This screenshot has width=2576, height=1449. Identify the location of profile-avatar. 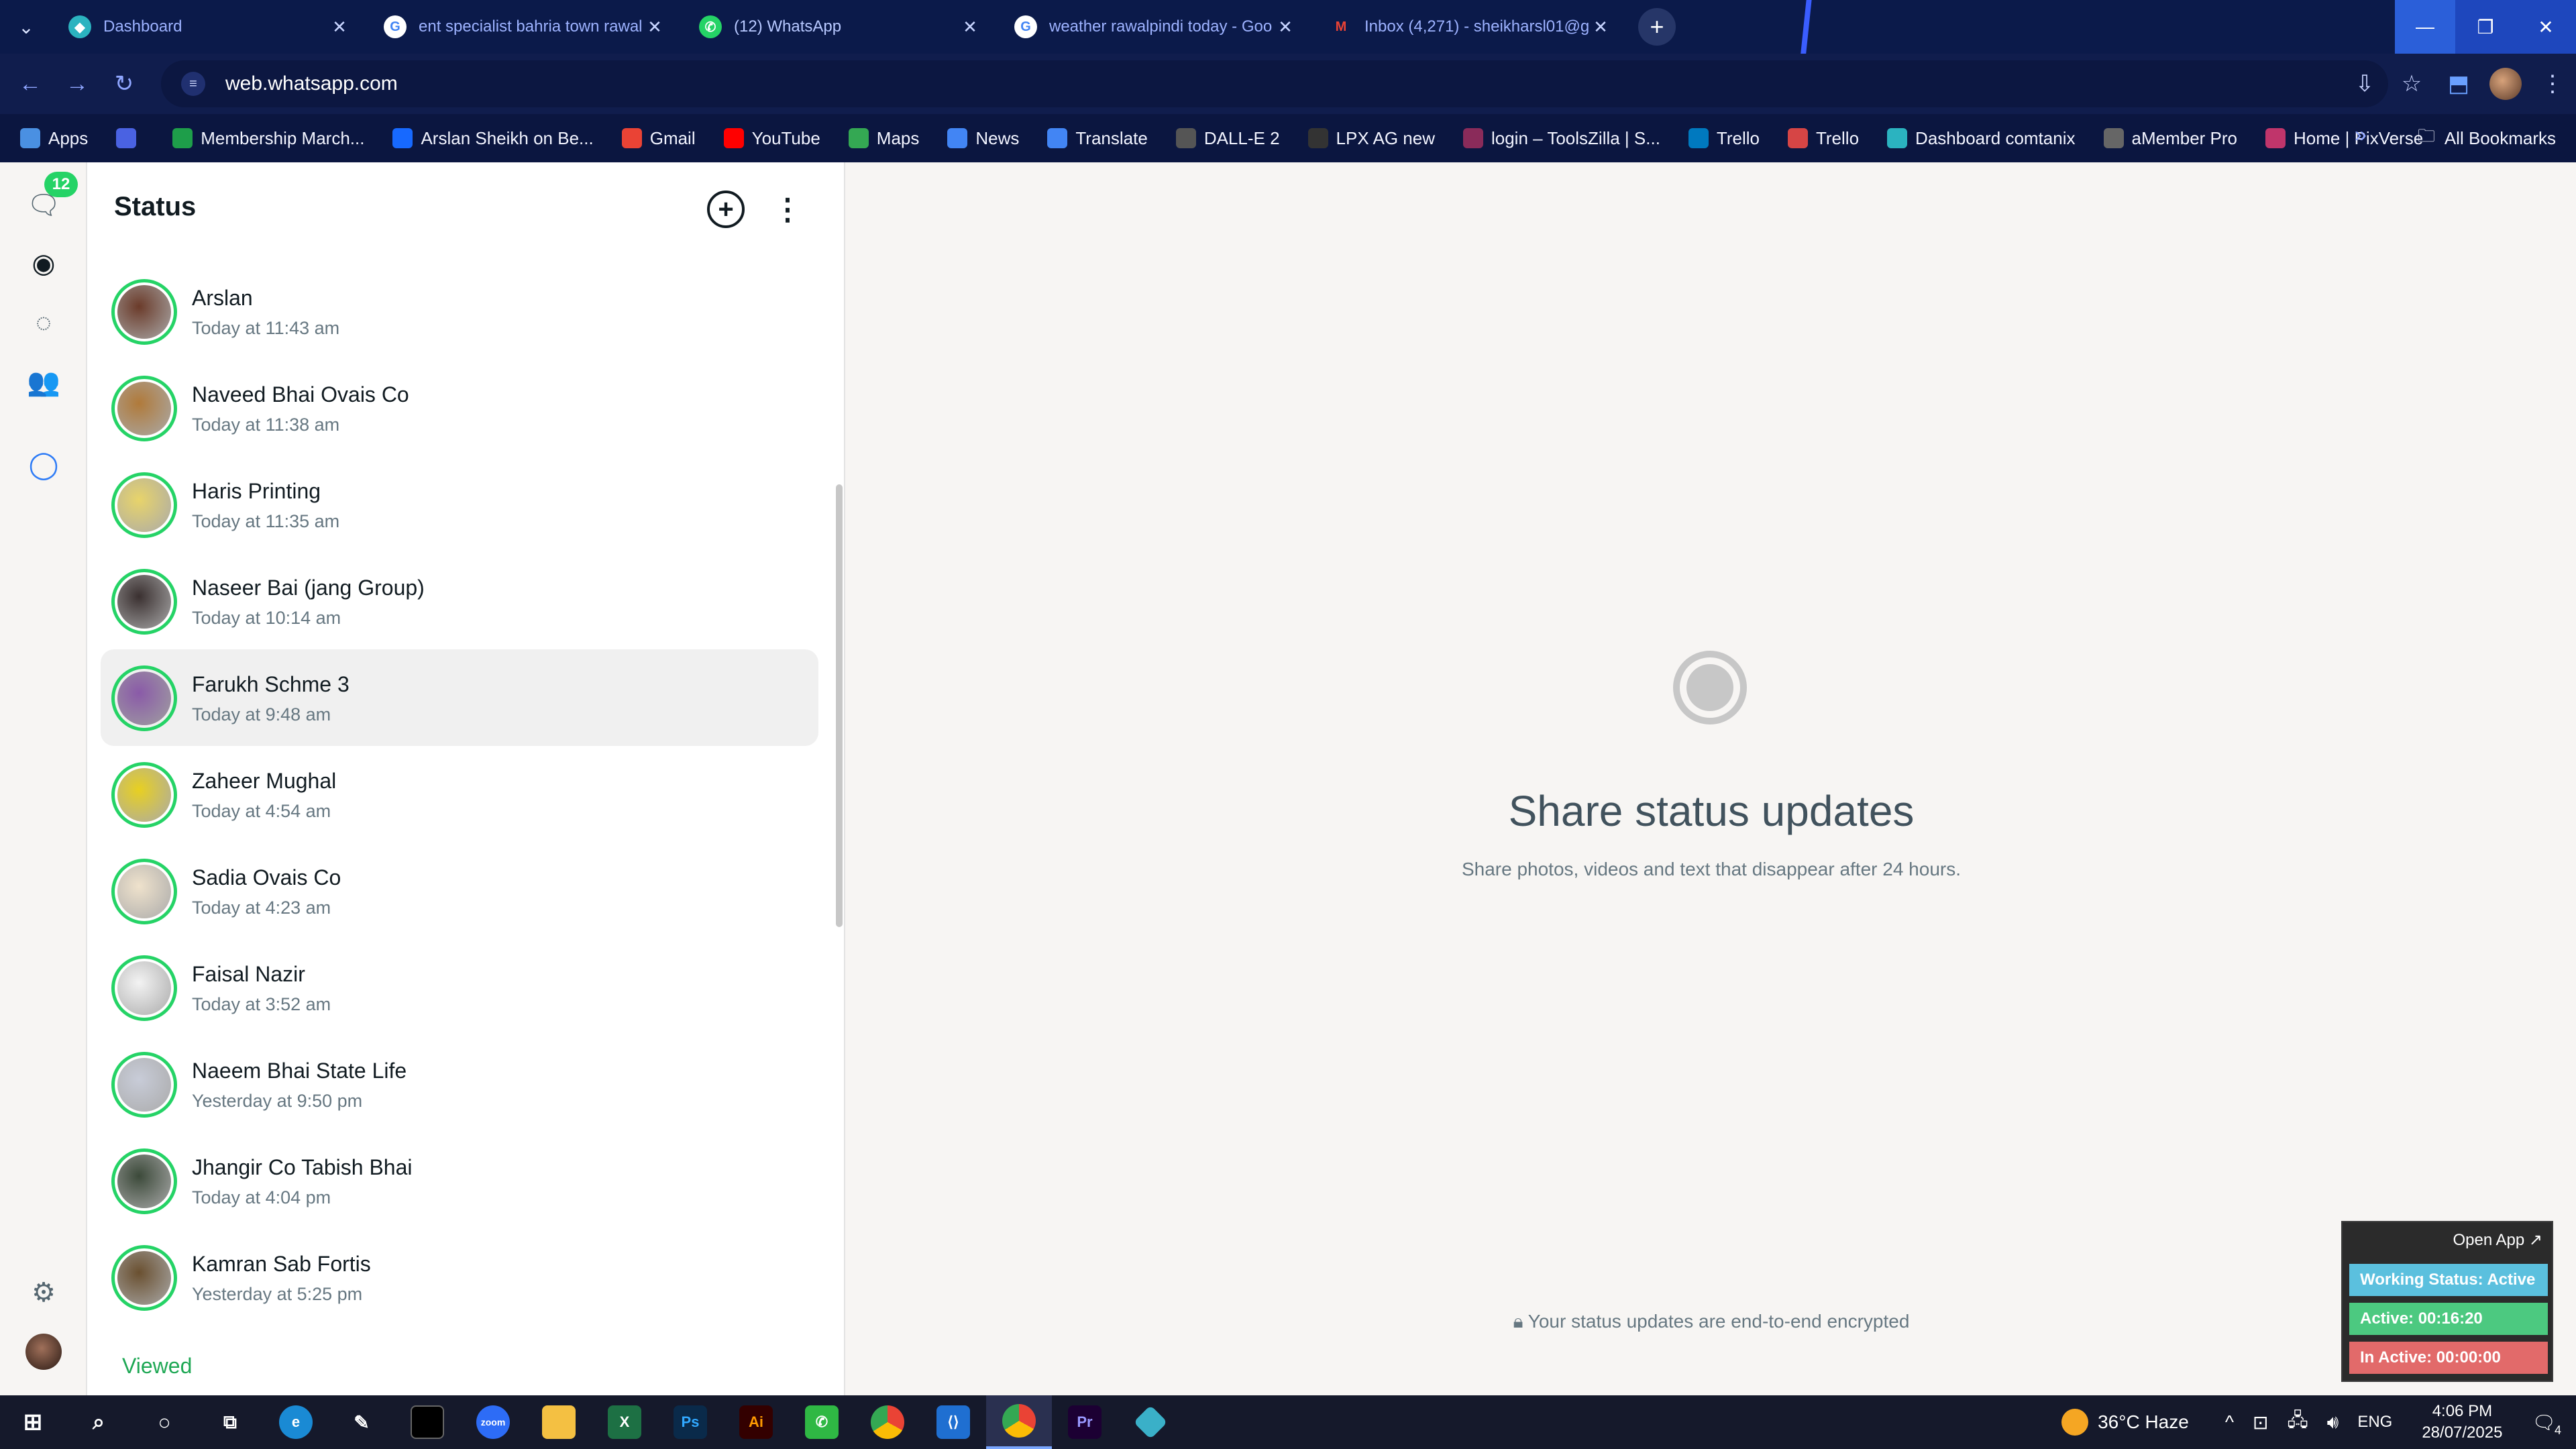
(2505, 84).